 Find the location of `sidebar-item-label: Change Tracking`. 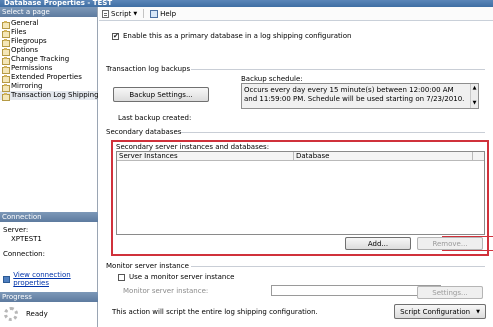

sidebar-item-label: Change Tracking is located at coordinates (40, 59).